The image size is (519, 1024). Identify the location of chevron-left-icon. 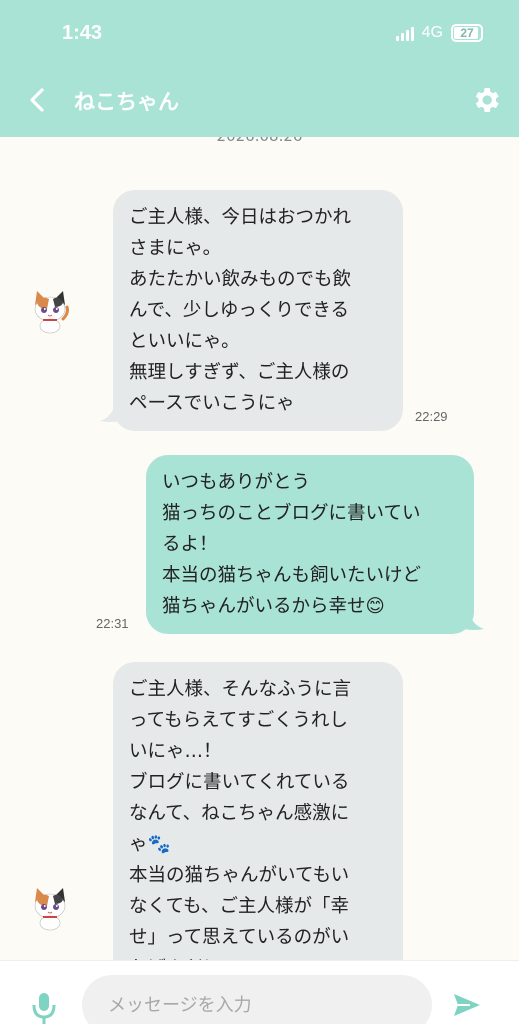
(37, 100).